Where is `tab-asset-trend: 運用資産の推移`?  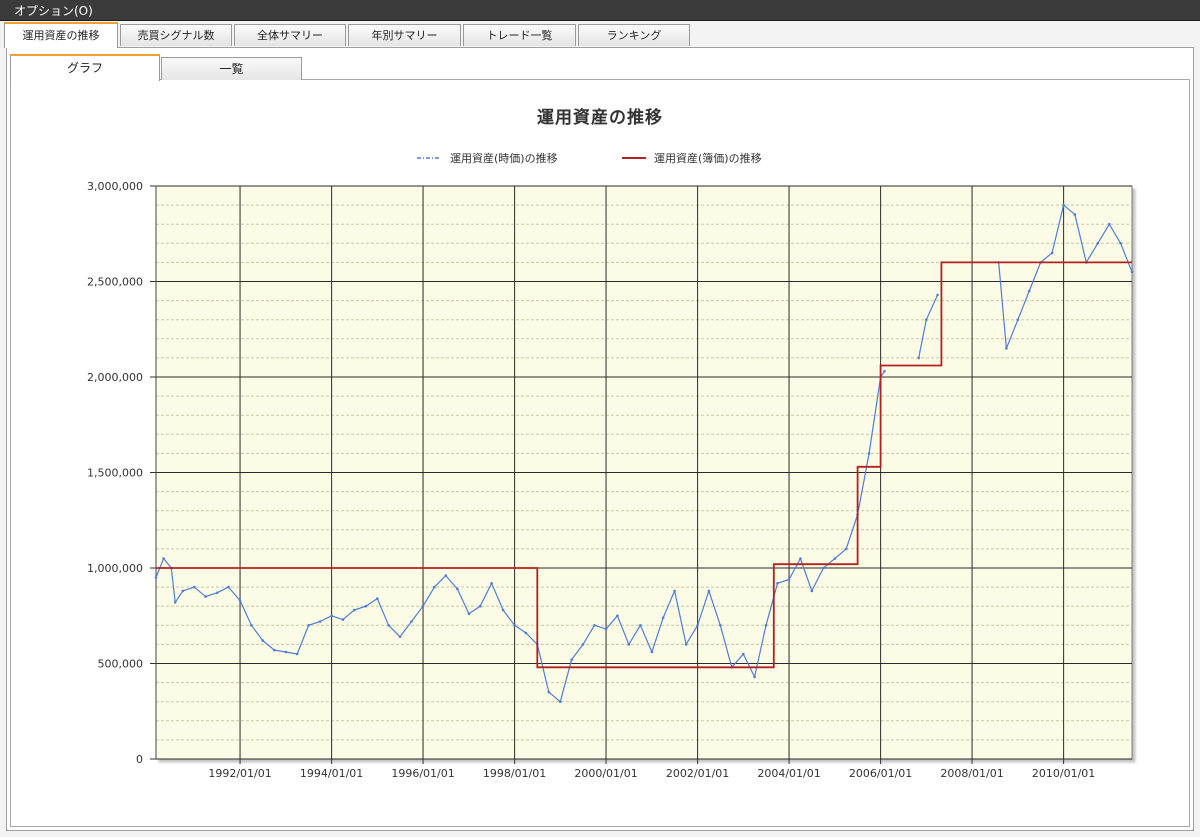
tab-asset-trend: 運用資産の推移 is located at coordinates (61, 35).